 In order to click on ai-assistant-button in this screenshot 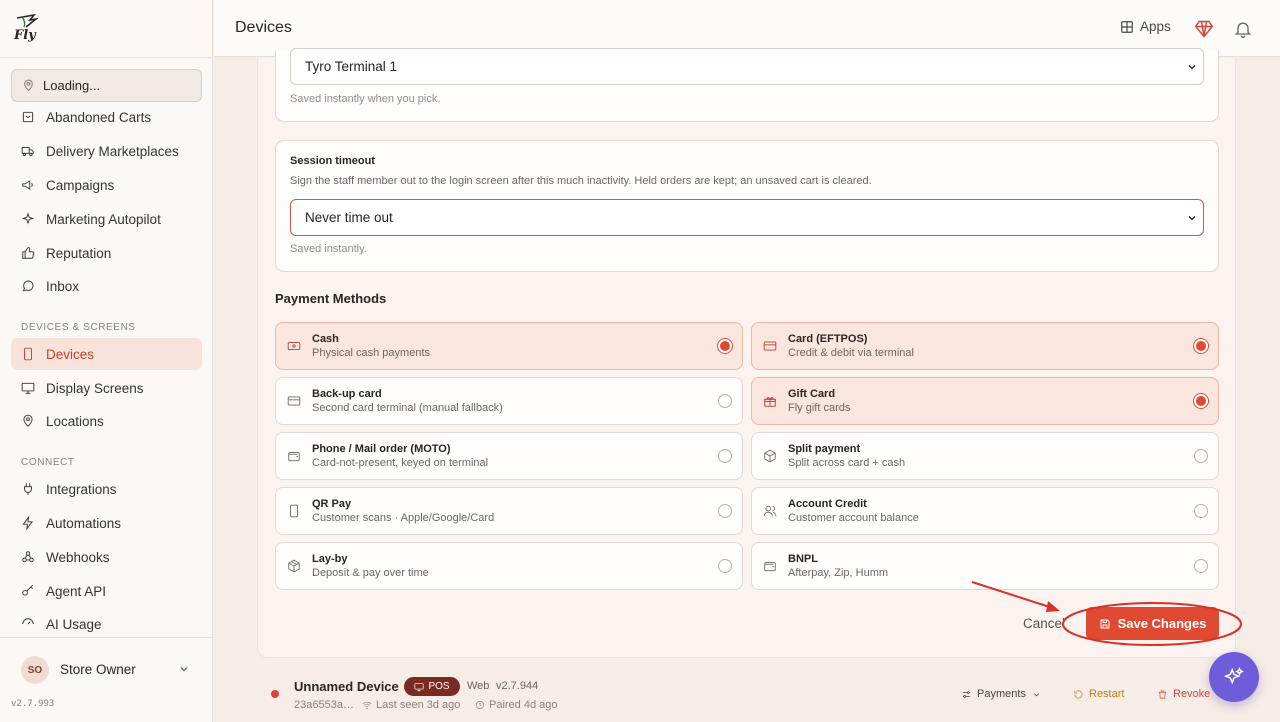, I will do `click(1234, 677)`.